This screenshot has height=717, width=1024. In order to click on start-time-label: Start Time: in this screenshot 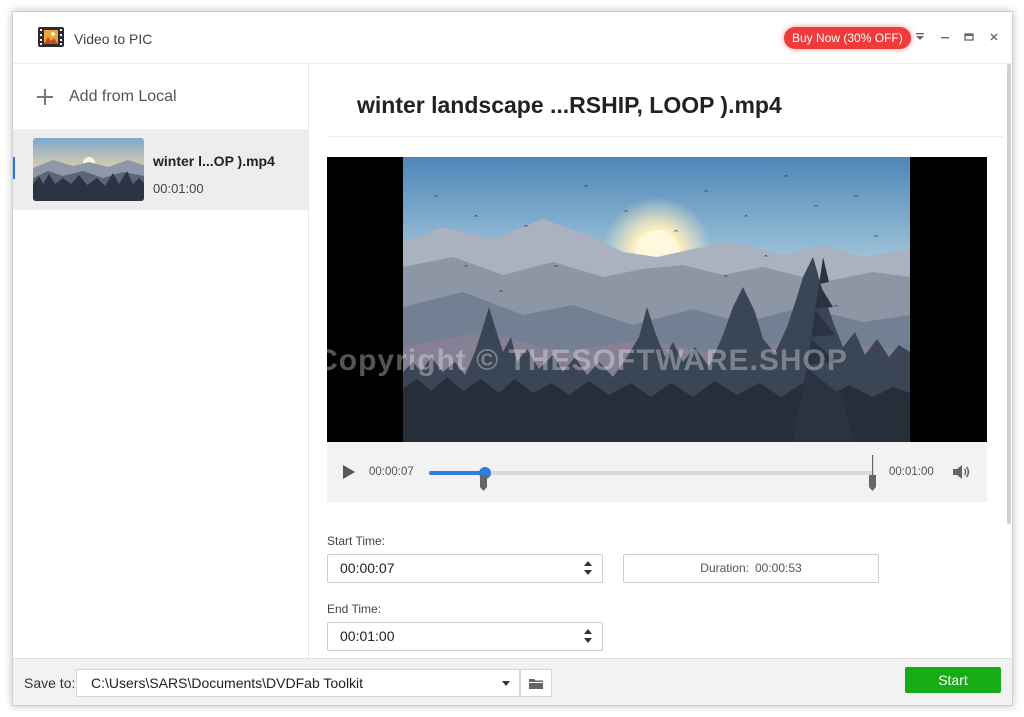, I will do `click(356, 541)`.